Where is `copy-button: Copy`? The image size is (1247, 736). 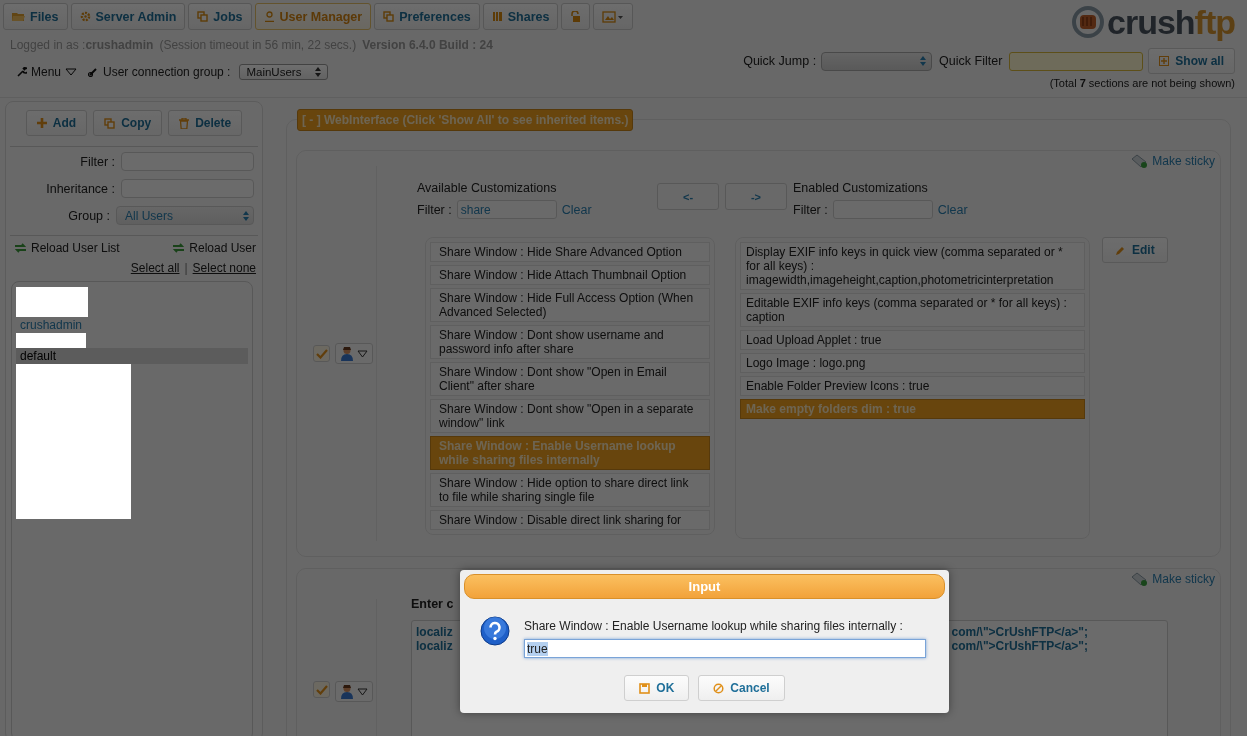
copy-button: Copy is located at coordinates (128, 123).